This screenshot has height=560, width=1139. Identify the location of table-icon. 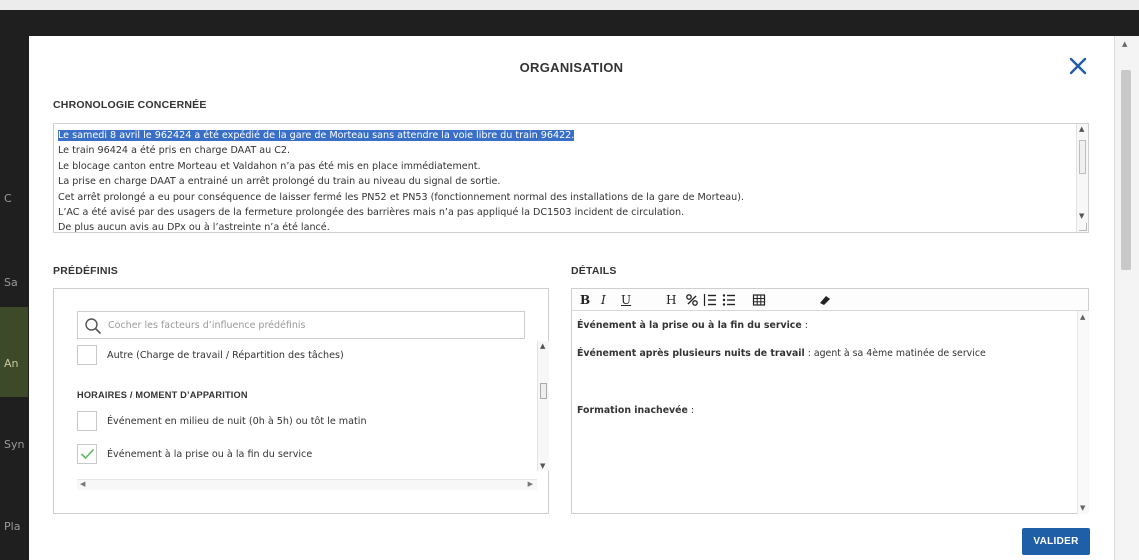
(759, 300).